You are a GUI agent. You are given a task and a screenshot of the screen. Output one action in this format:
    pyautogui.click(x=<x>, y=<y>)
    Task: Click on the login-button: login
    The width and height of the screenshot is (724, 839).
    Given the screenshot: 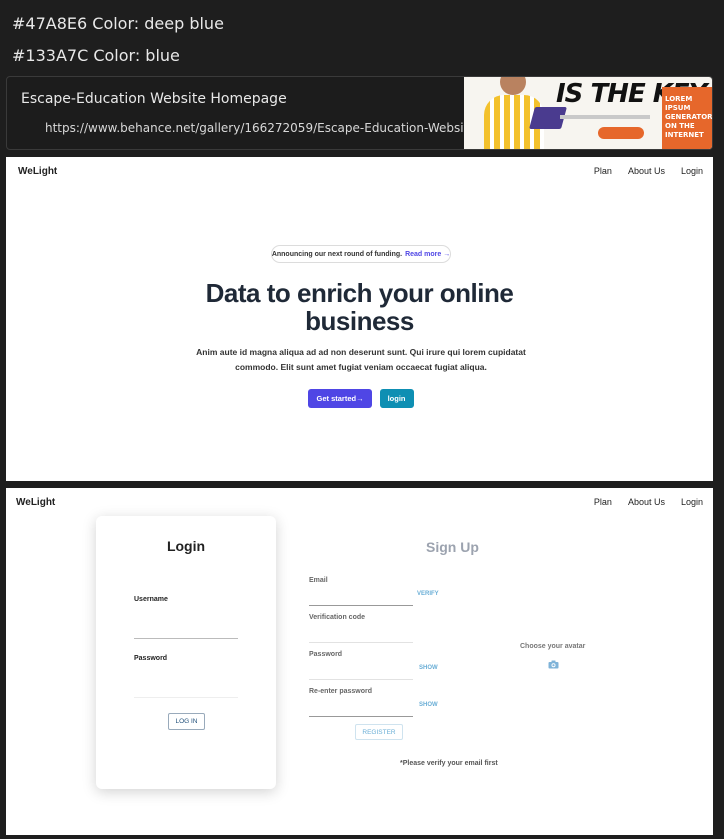 What is the action you would take?
    pyautogui.click(x=396, y=398)
    